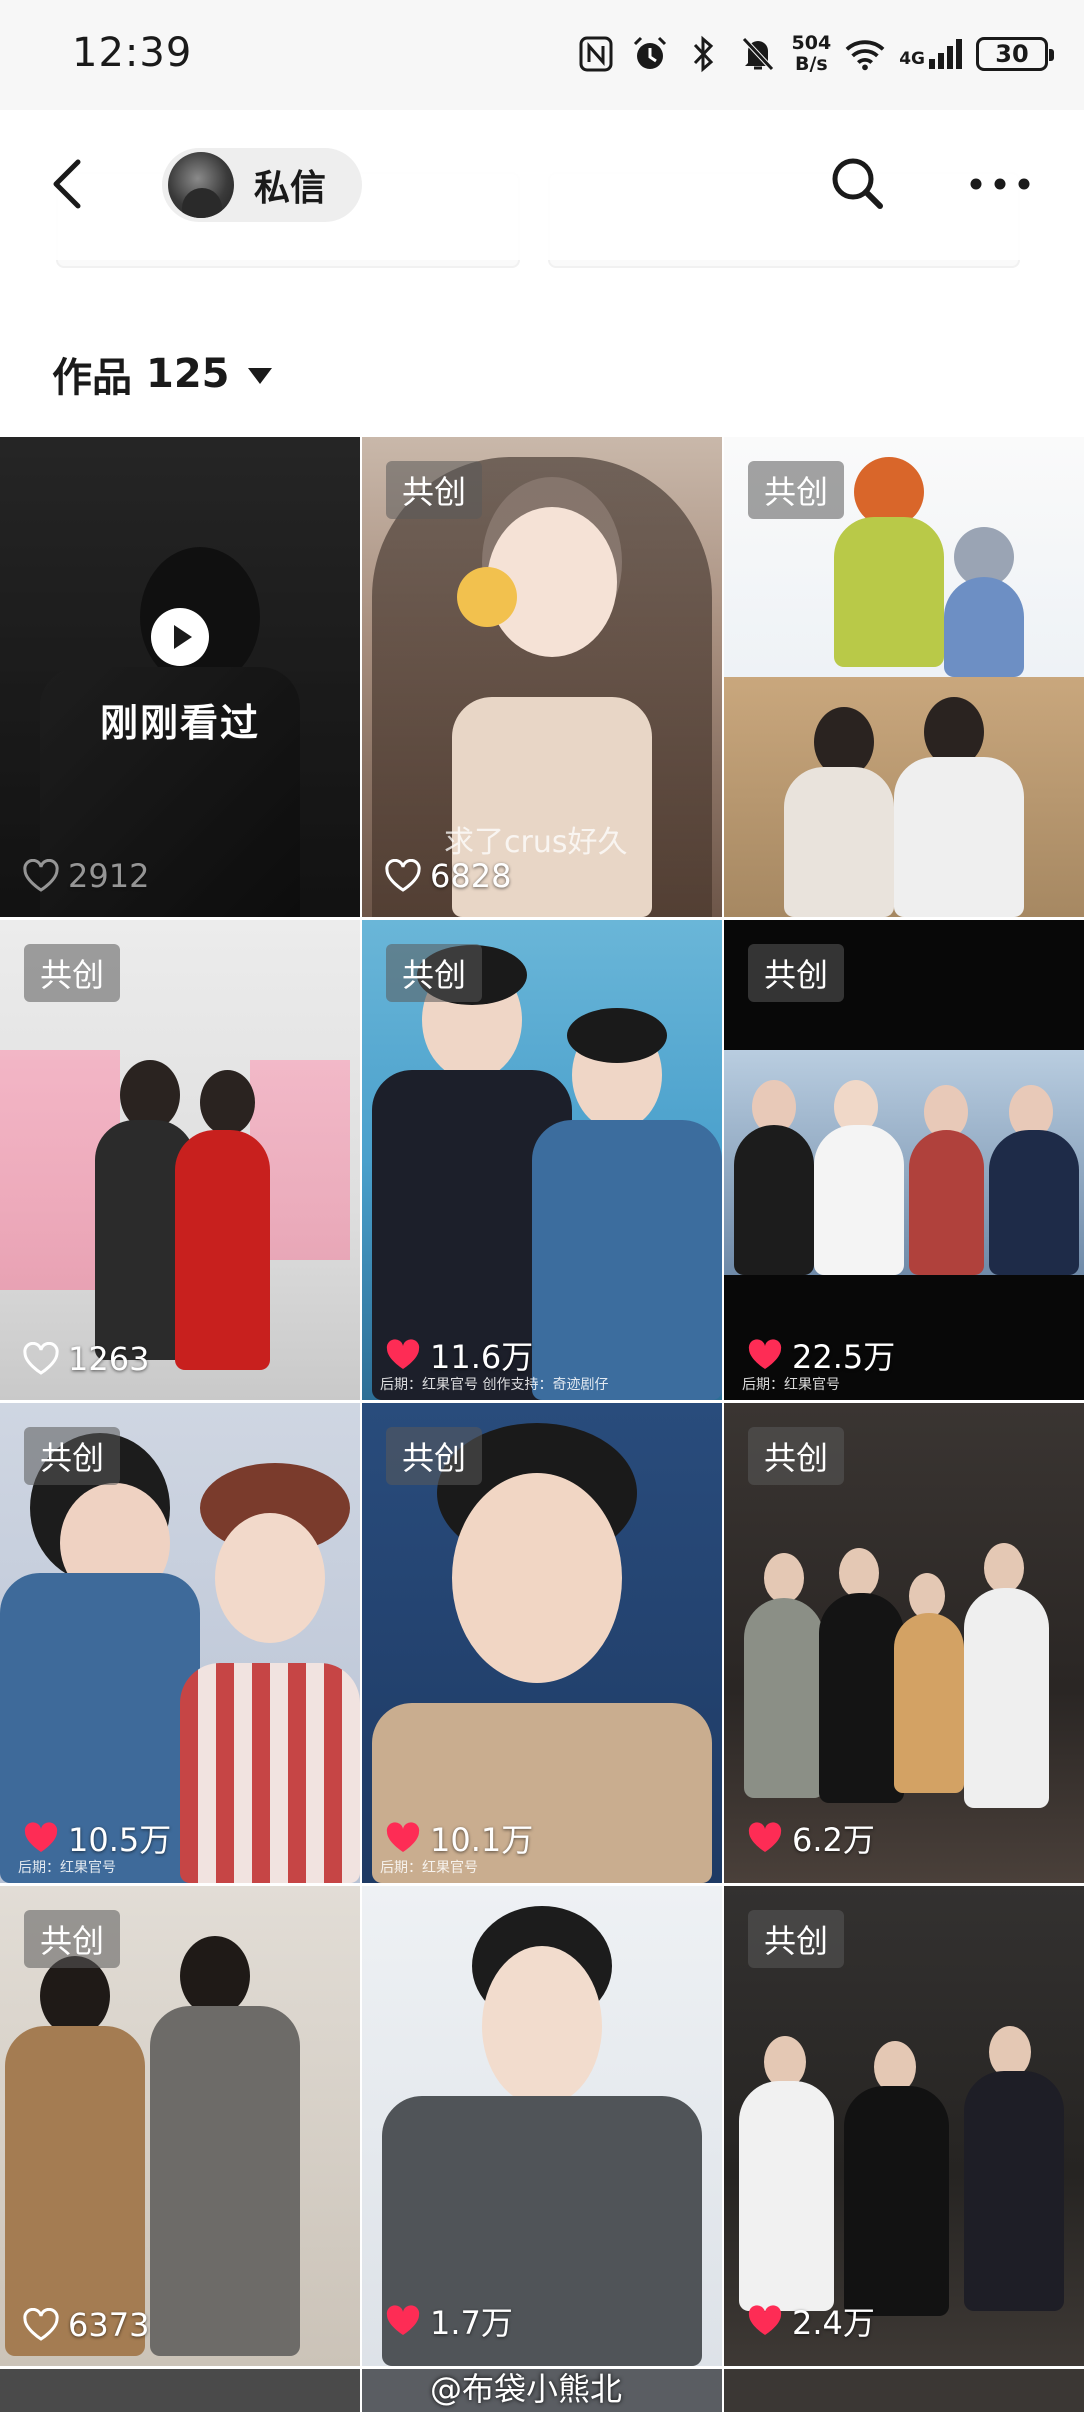  What do you see at coordinates (865, 54) in the screenshot?
I see `wifi-icon` at bounding box center [865, 54].